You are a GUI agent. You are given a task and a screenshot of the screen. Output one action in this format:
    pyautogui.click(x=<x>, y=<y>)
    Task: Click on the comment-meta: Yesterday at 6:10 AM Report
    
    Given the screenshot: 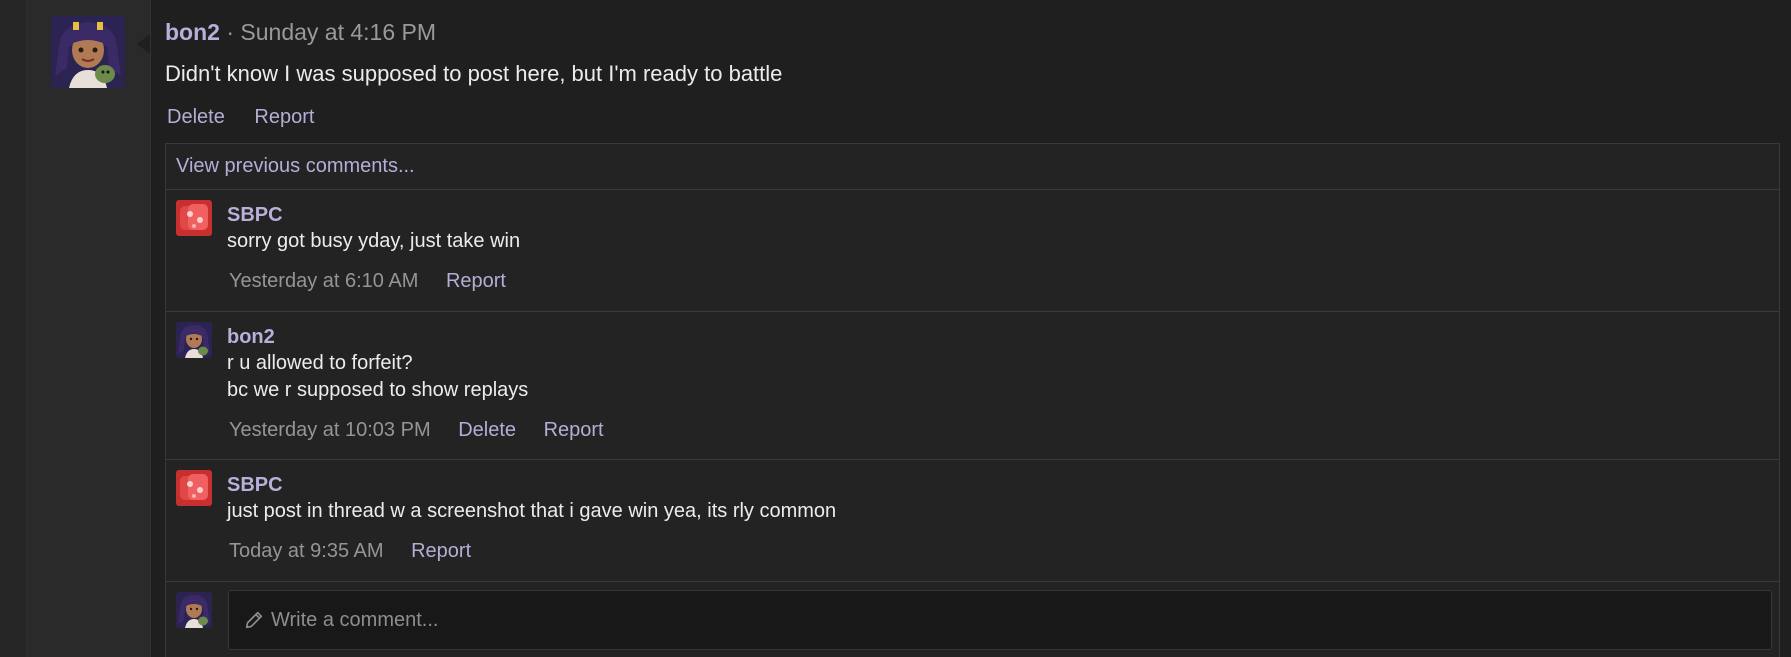 What is the action you would take?
    pyautogui.click(x=1003, y=287)
    